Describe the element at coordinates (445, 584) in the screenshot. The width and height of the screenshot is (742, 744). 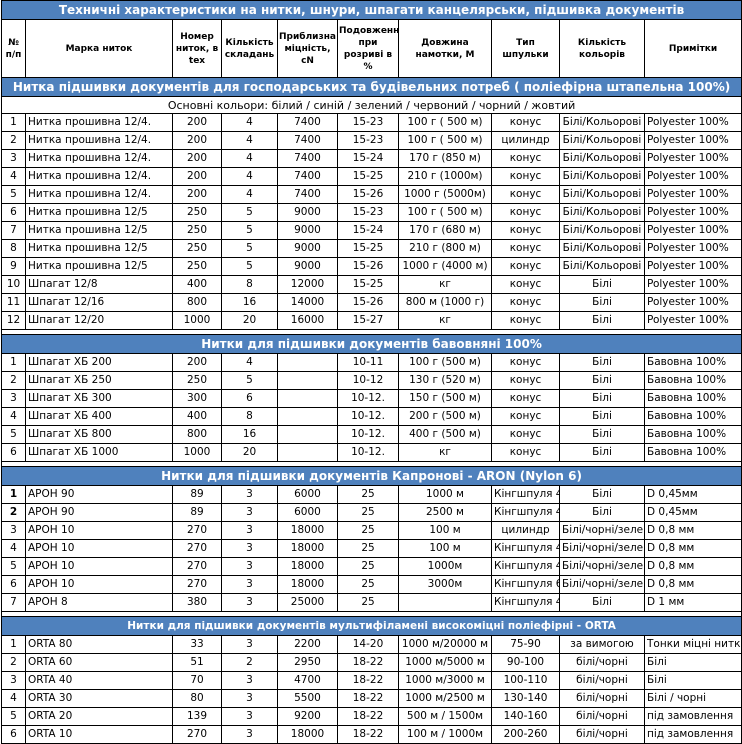
I see `table-cell: 3000м` at that location.